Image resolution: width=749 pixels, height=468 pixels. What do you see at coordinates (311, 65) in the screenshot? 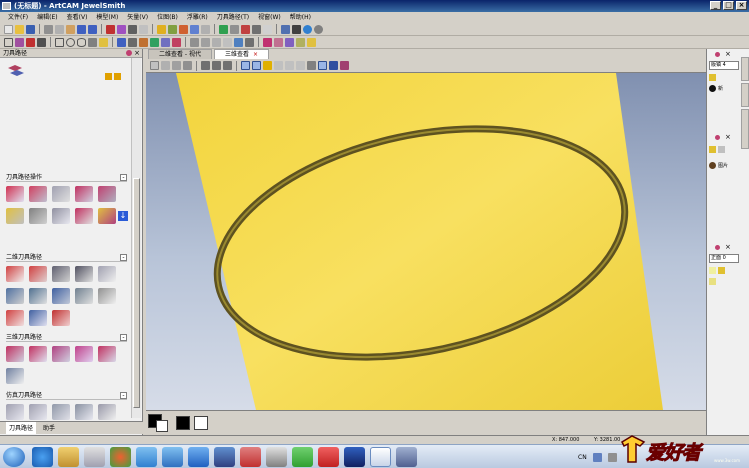
I see `tool-icon` at bounding box center [311, 65].